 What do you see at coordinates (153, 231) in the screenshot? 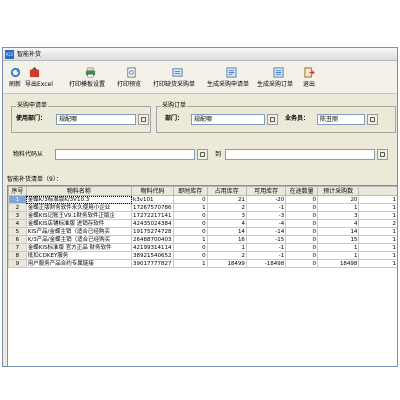
I see `cell-material-code: 19175274728` at bounding box center [153, 231].